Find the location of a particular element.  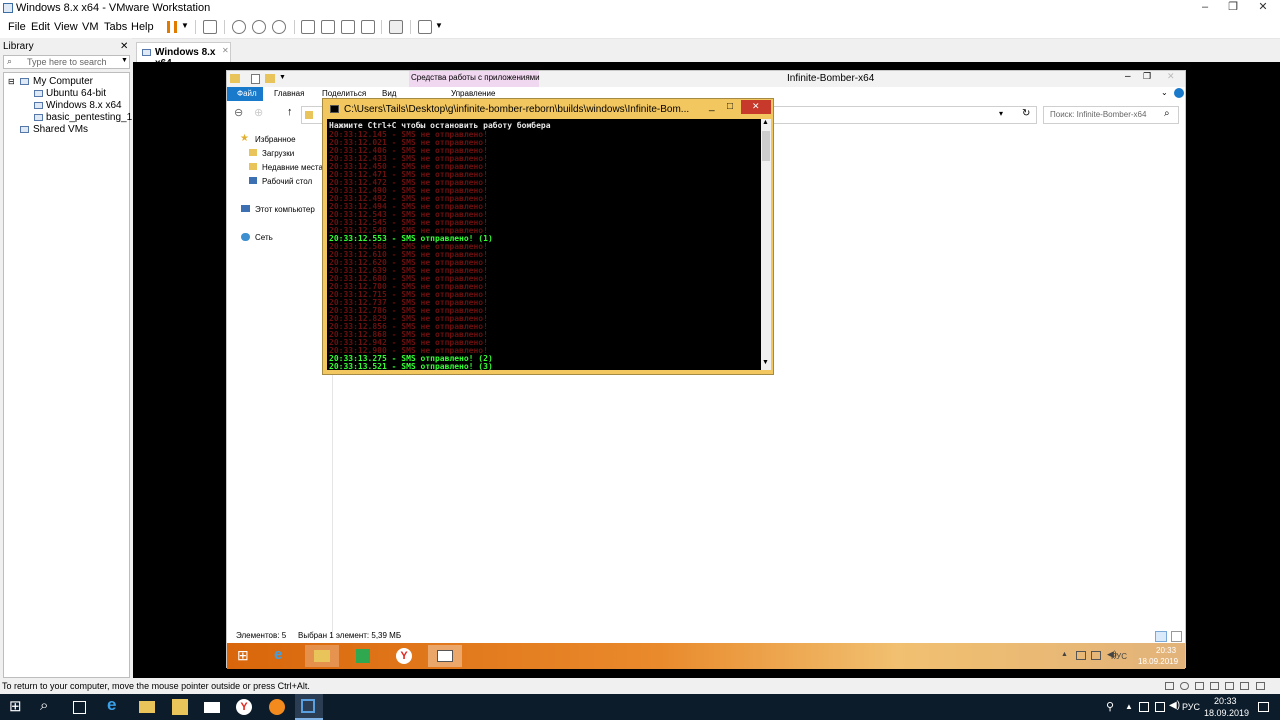

properties-icon is located at coordinates (255, 79).